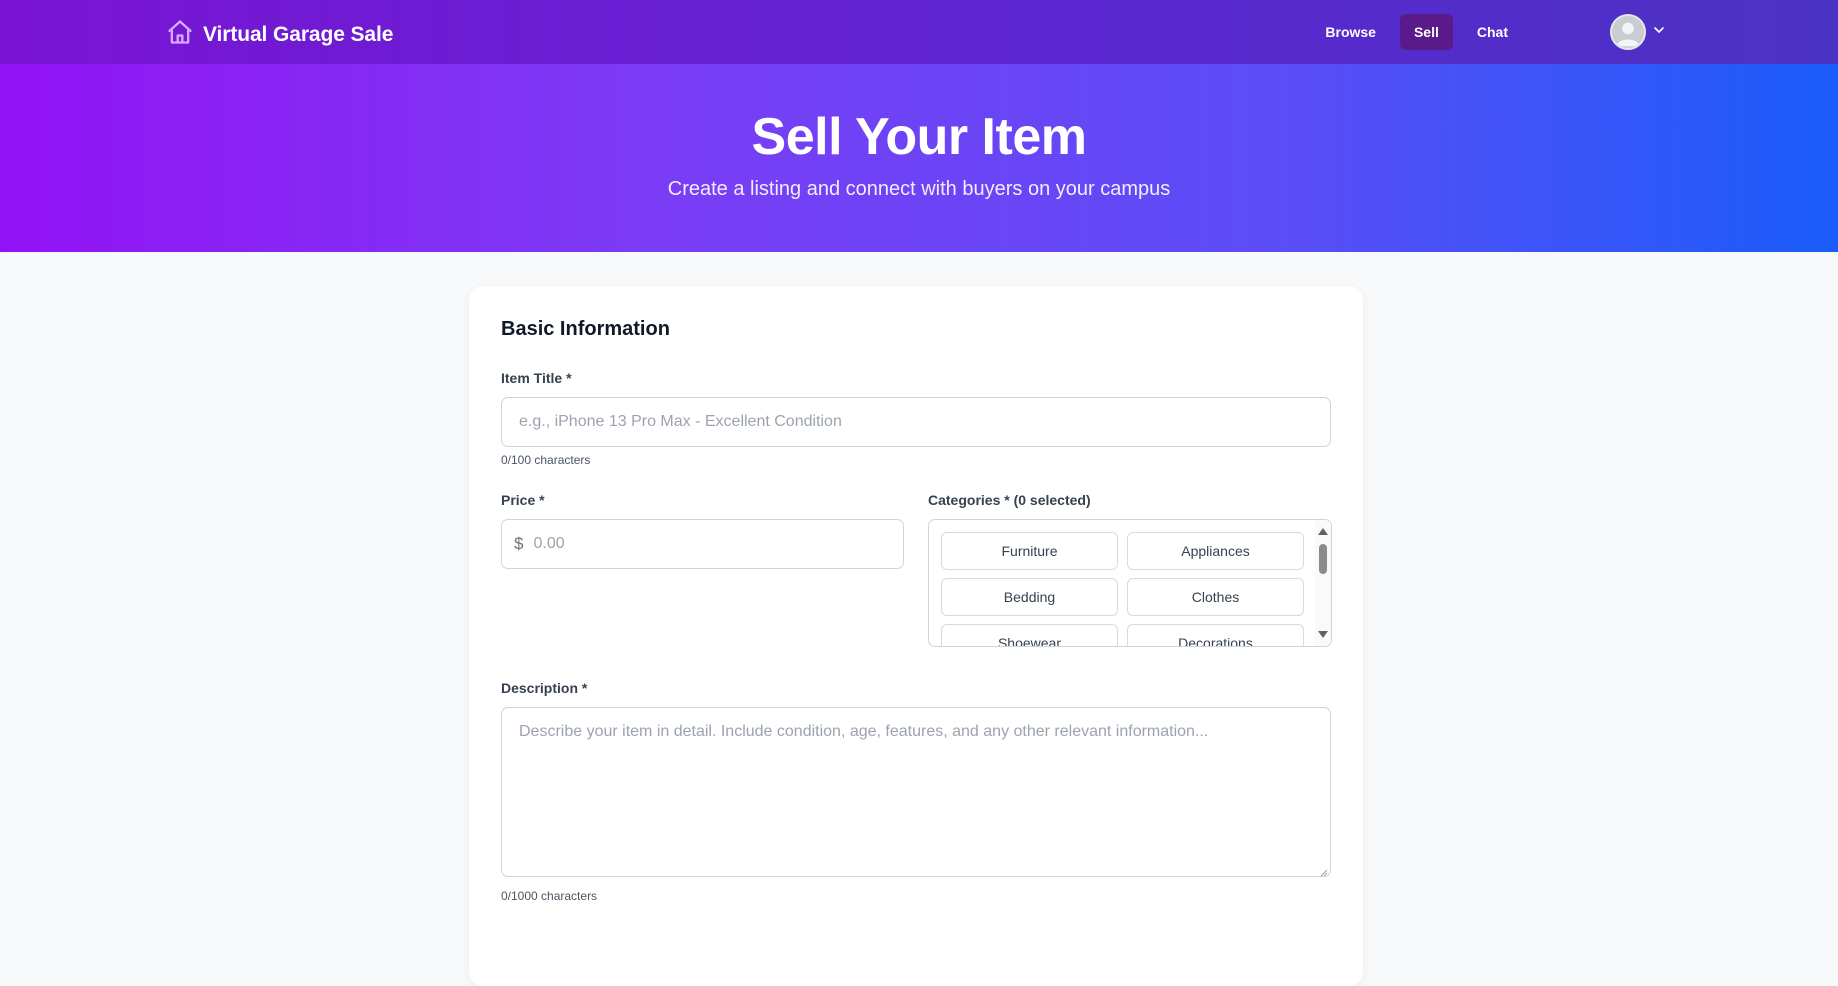  I want to click on home-icon, so click(180, 34).